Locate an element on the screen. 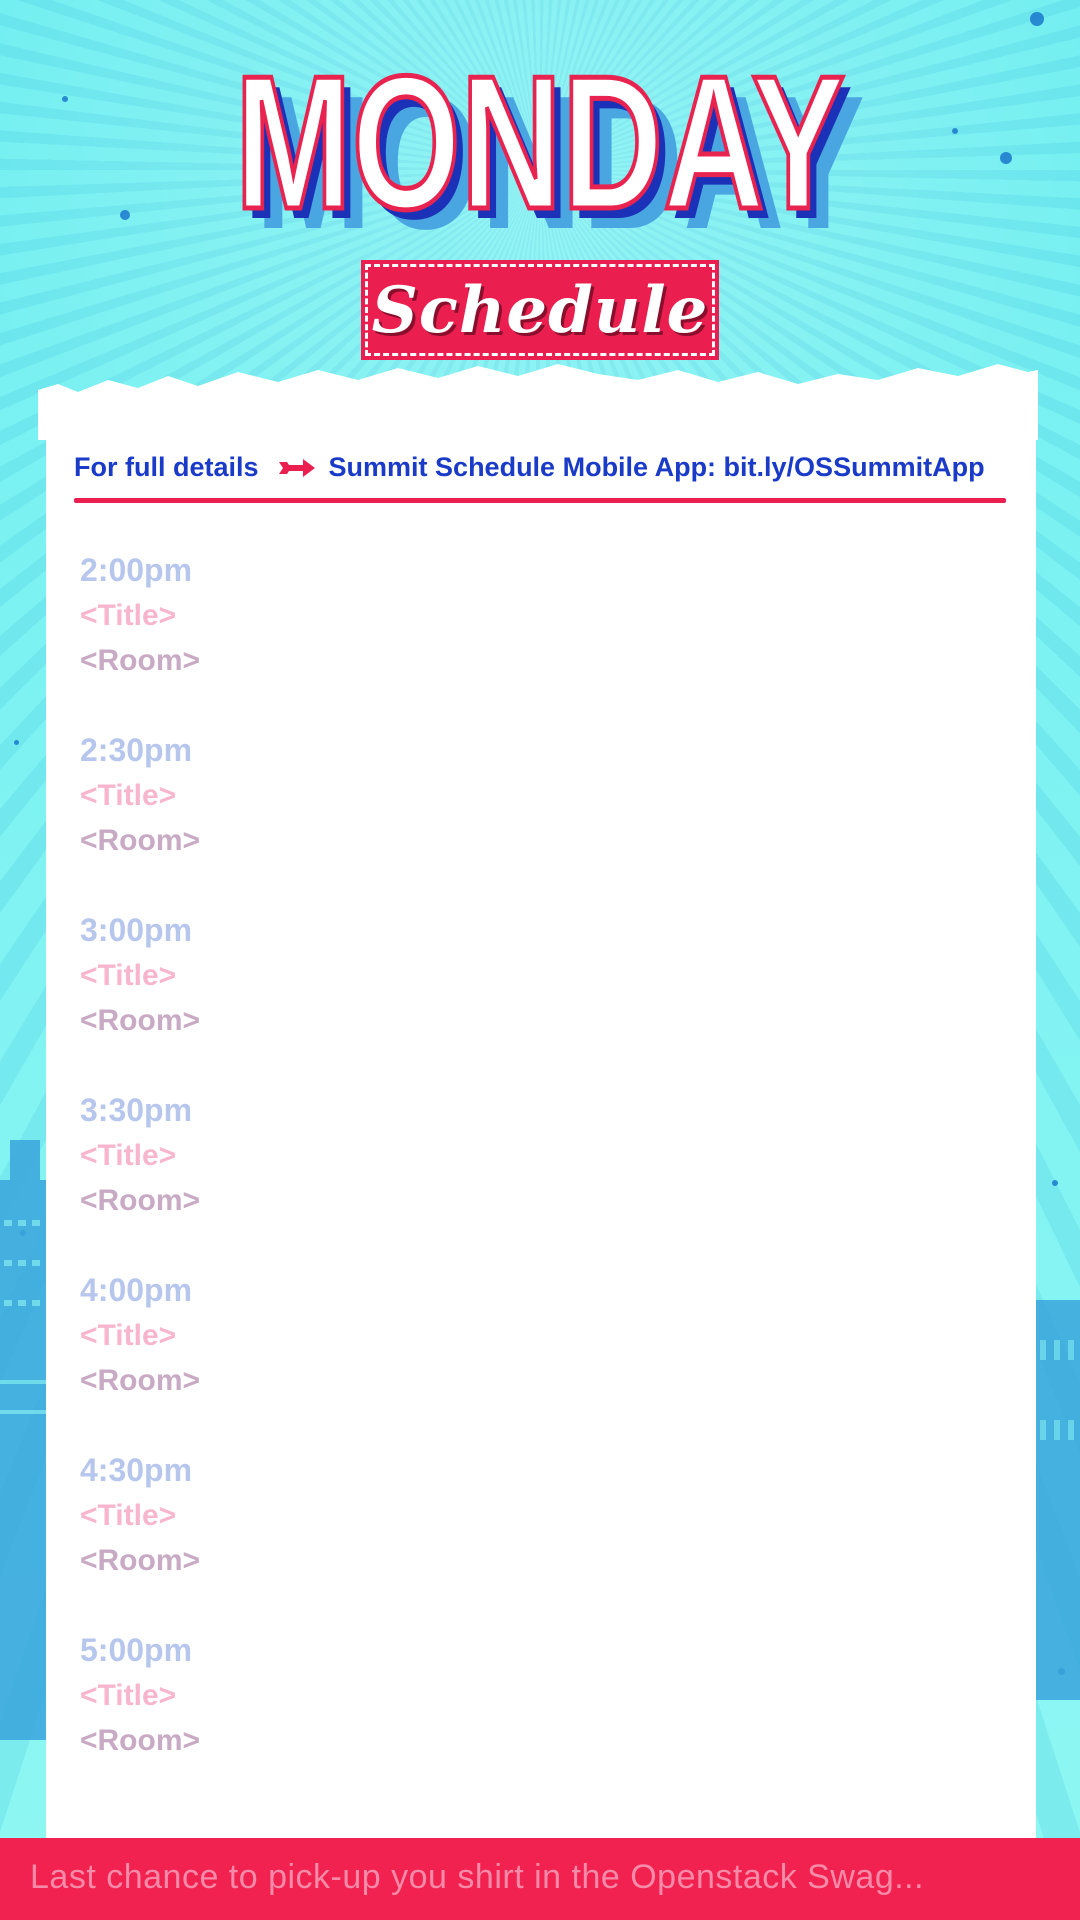  day-title: MONDAY MONDAY MONDAY is located at coordinates (540, 138).